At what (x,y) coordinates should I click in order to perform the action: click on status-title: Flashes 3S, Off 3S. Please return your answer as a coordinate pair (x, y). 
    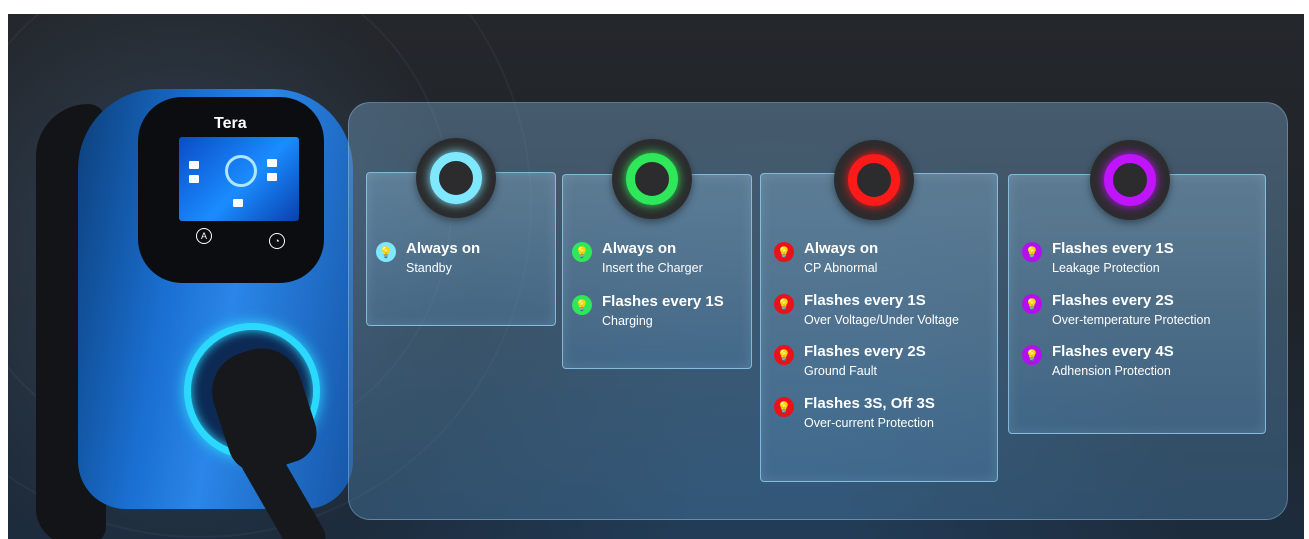
    Looking at the image, I should click on (869, 403).